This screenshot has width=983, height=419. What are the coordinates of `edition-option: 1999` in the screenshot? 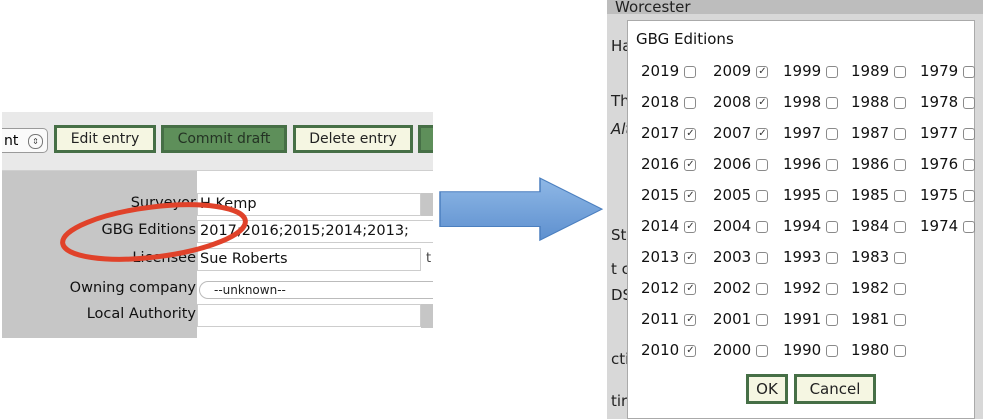 It's located at (811, 71).